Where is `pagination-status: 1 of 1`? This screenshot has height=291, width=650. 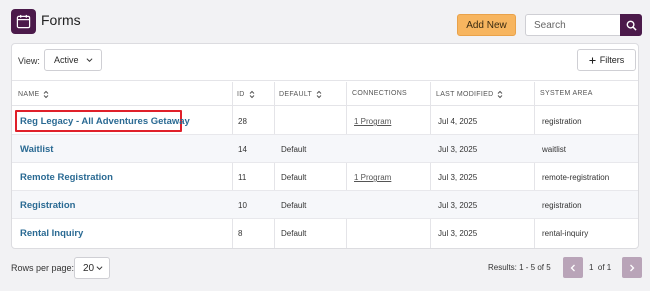
pagination-status: 1 of 1 is located at coordinates (600, 267).